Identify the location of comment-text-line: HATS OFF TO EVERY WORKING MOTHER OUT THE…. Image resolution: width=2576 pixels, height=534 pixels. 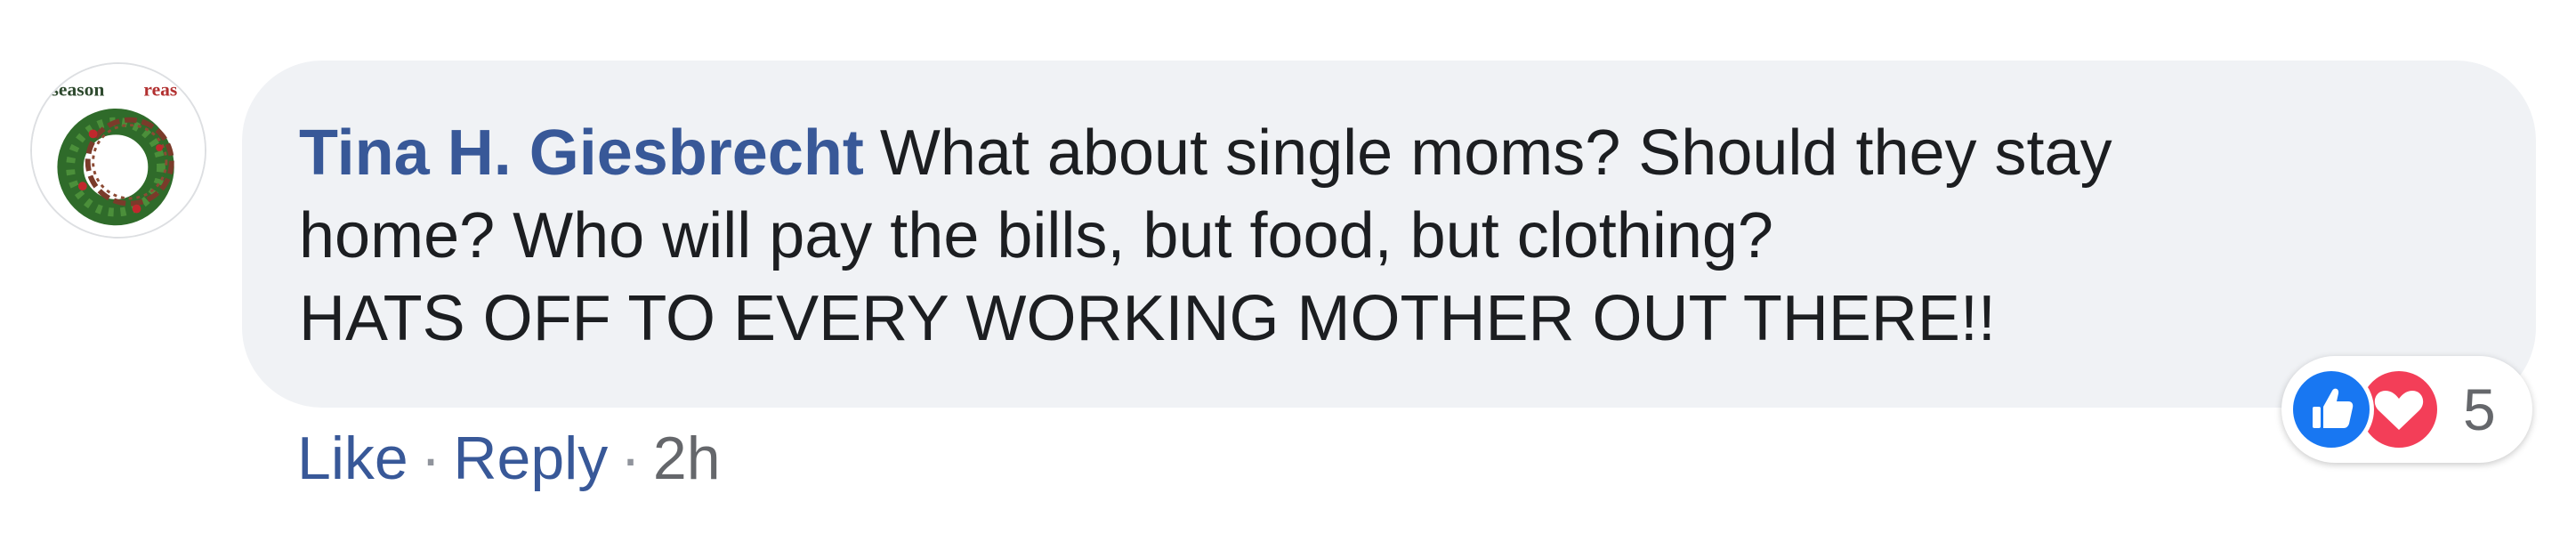
(1147, 318).